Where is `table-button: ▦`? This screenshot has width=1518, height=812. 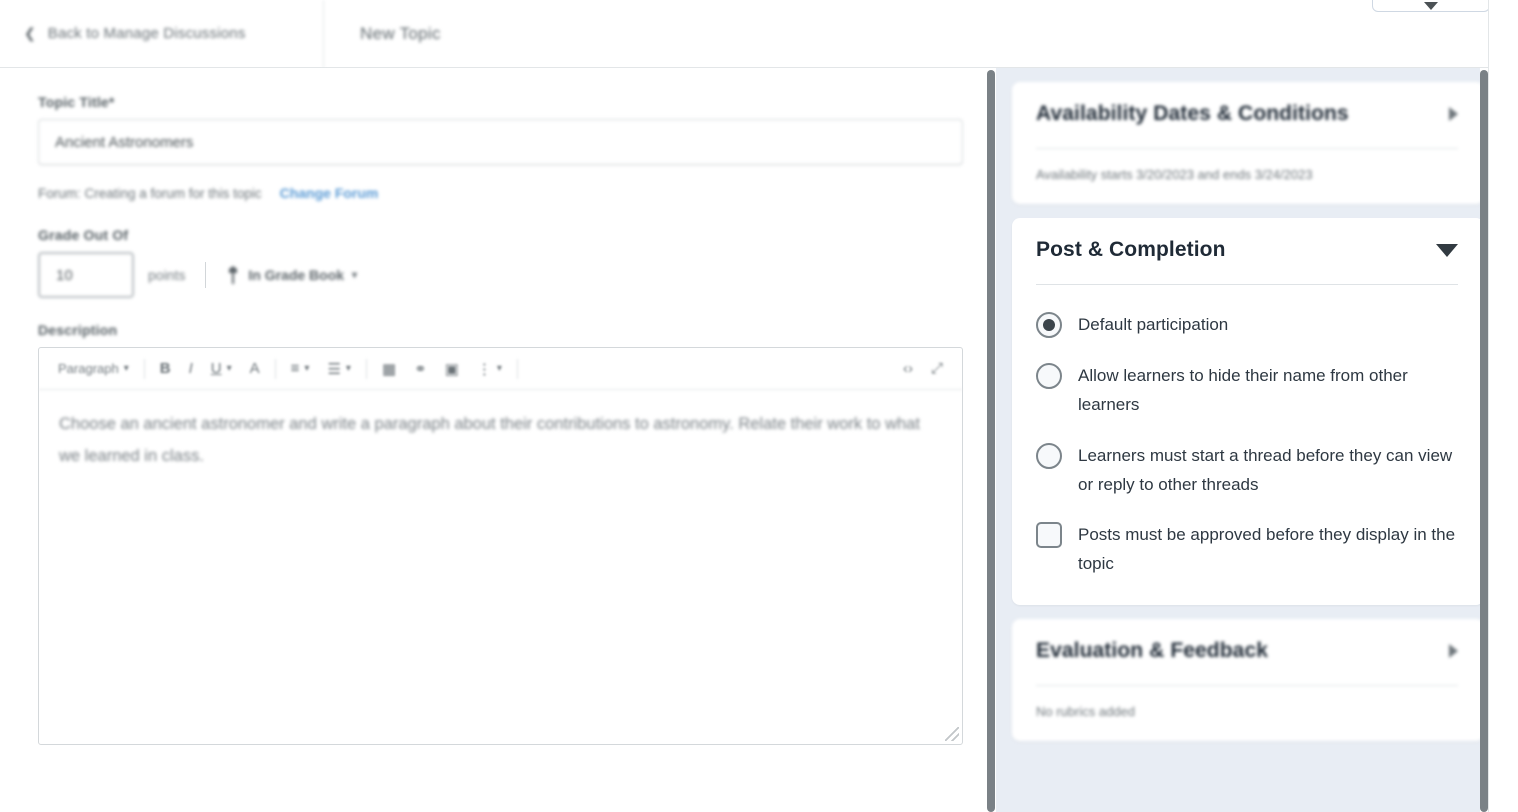 table-button: ▦ is located at coordinates (389, 369).